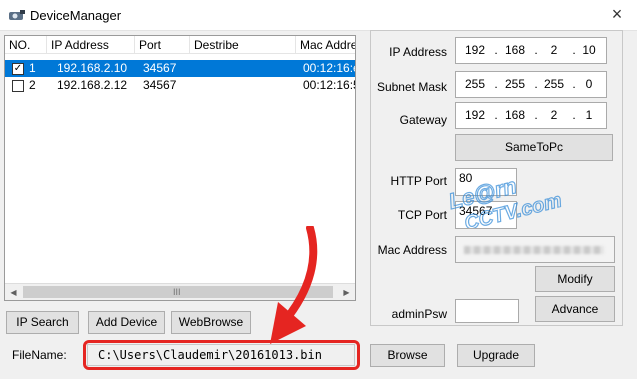 The width and height of the screenshot is (637, 379). Describe the element at coordinates (412, 250) in the screenshot. I see `mac-address-label: Mac Address` at that location.